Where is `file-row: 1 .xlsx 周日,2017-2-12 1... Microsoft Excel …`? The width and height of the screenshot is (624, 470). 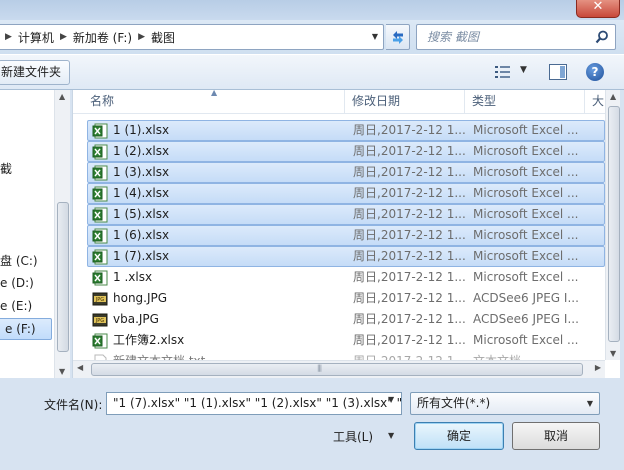
file-row: 1 .xlsx 周日,2017-2-12 1... Microsoft Excel … is located at coordinates (346, 277).